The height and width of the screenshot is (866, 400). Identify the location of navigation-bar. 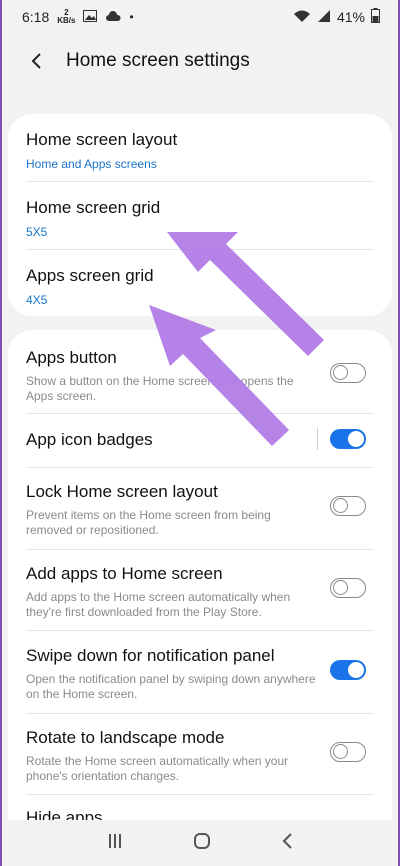
(200, 843).